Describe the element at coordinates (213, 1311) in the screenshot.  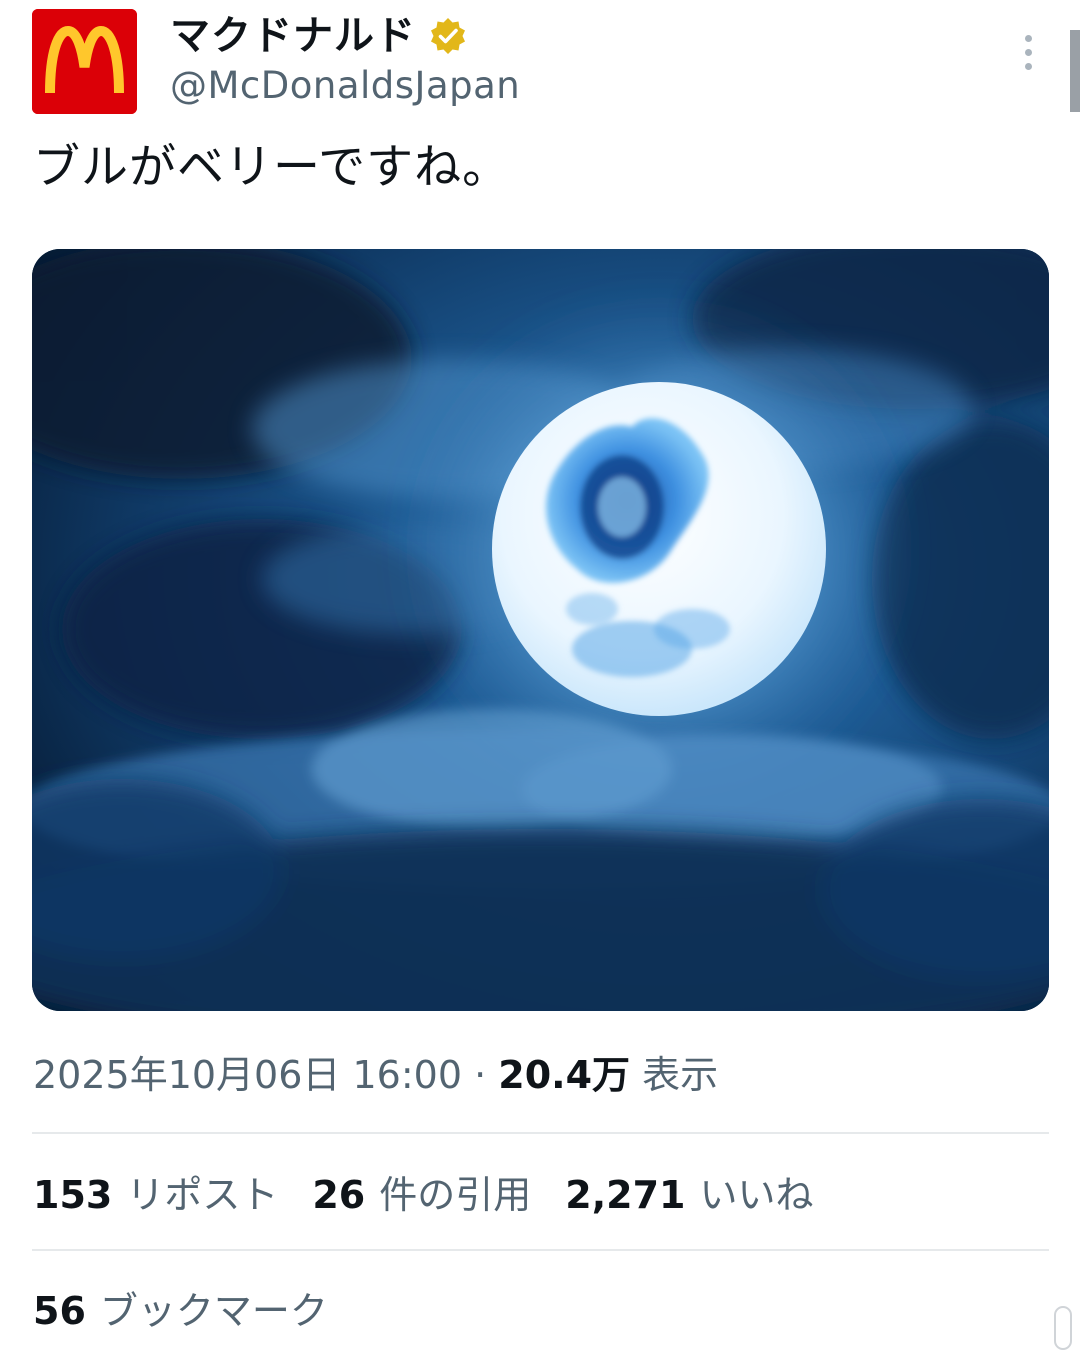
I see `bookmarks-label: ブックマーク` at that location.